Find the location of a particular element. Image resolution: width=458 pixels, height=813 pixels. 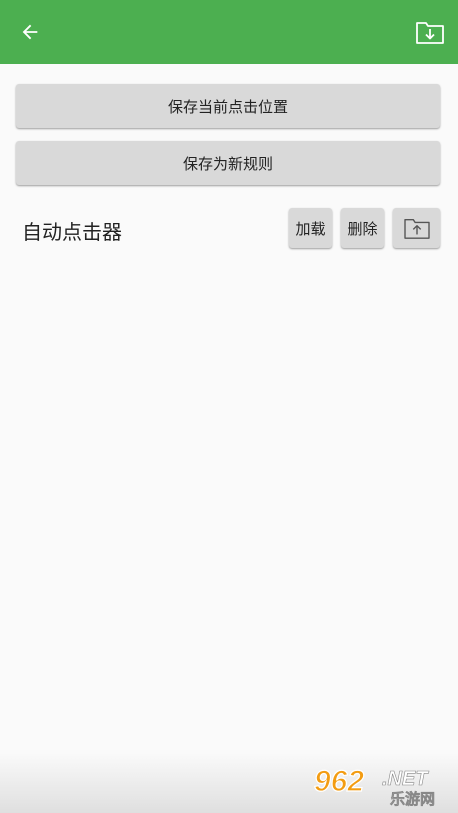

load-rule-button: 加载 is located at coordinates (310, 228).